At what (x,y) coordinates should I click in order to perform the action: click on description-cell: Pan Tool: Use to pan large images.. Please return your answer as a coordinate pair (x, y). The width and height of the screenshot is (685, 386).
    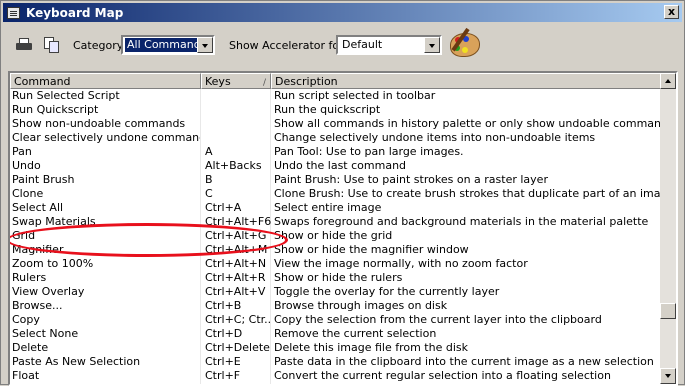
    Looking at the image, I should click on (369, 151).